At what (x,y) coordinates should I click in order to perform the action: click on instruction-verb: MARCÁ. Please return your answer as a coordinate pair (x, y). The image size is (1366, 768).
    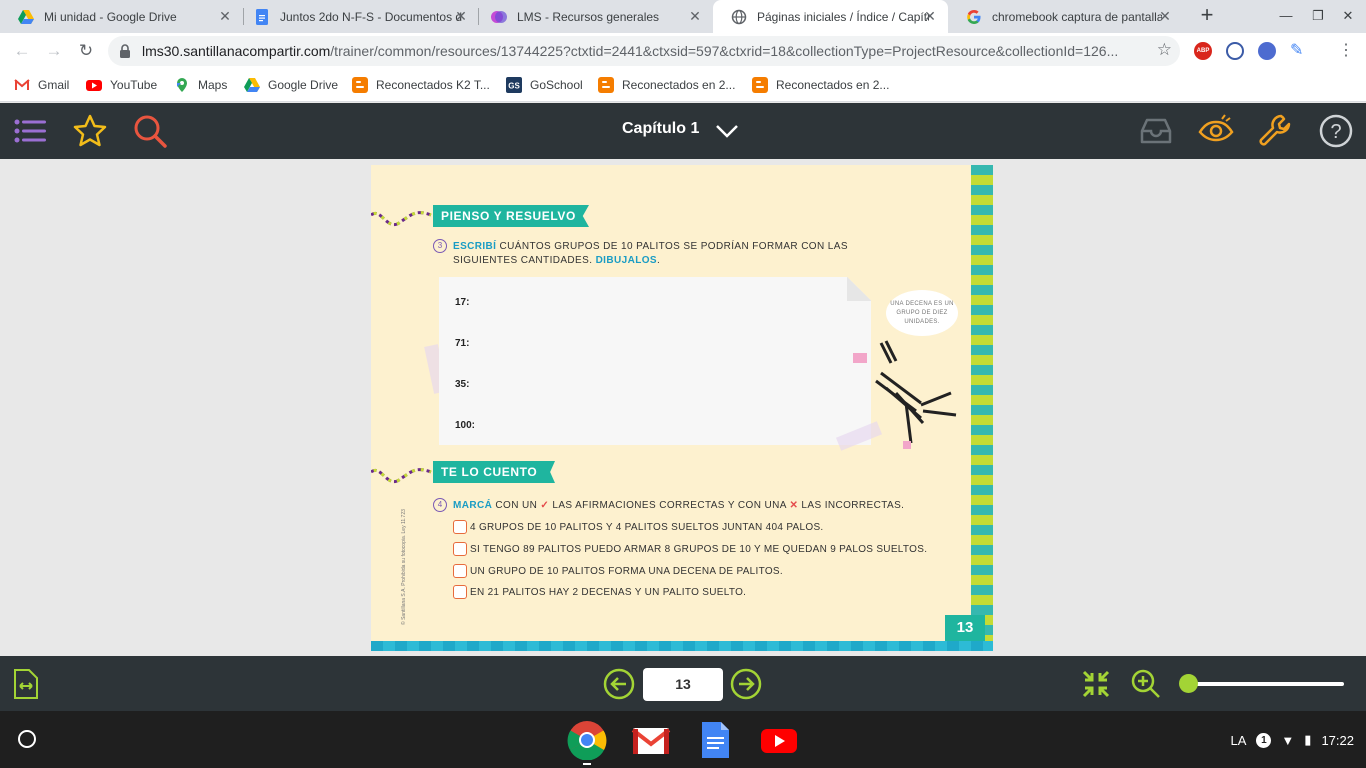
    Looking at the image, I should click on (473, 505).